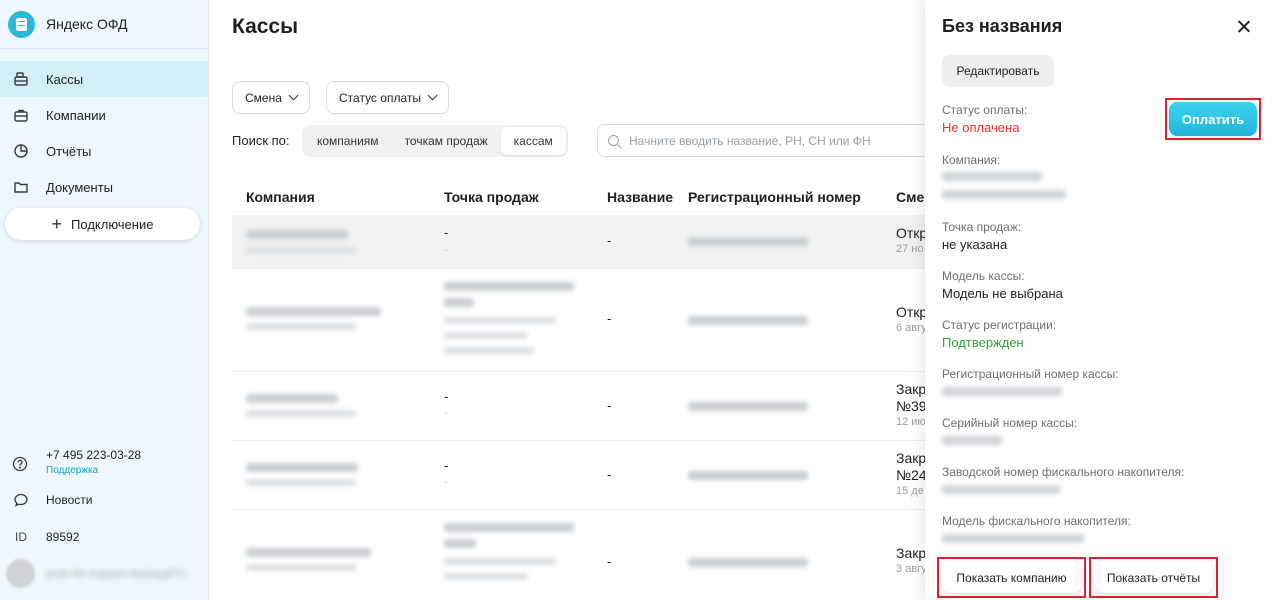 The height and width of the screenshot is (600, 1280). What do you see at coordinates (992, 176) in the screenshot?
I see `company-value-blurred` at bounding box center [992, 176].